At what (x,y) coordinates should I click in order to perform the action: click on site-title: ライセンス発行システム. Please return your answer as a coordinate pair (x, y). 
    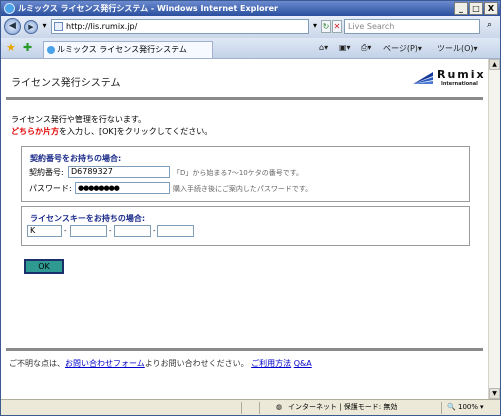
    Looking at the image, I should click on (66, 83).